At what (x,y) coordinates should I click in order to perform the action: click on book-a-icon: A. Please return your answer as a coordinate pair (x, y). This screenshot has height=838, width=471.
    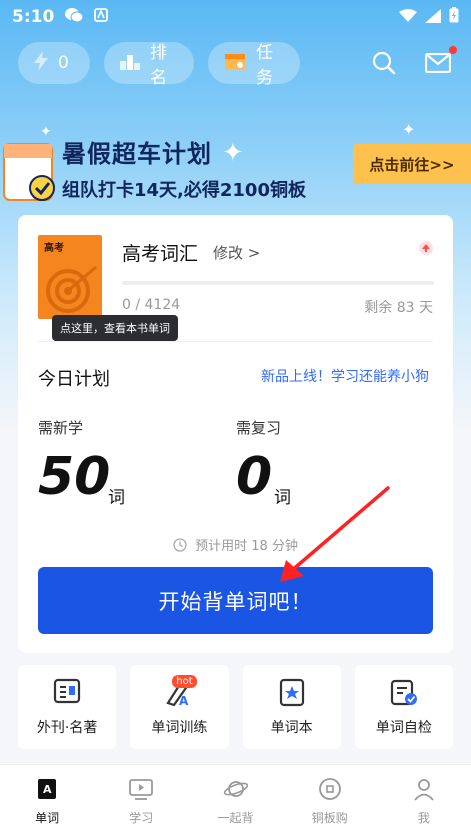
    Looking at the image, I should click on (47, 790).